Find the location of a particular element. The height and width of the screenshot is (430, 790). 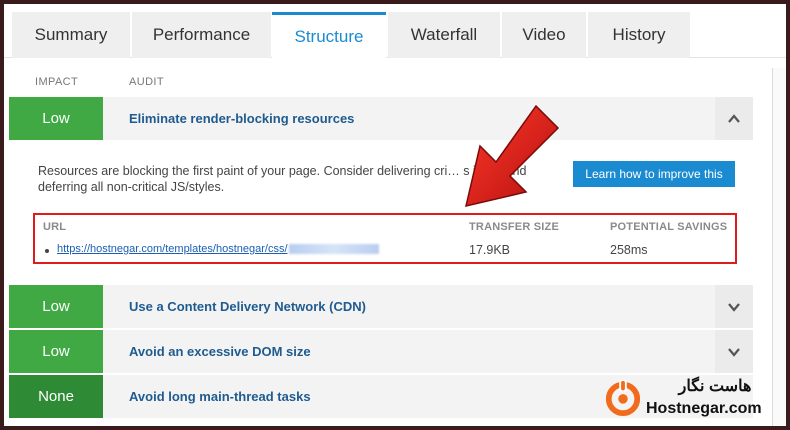

scrollbar is located at coordinates (779, 247).